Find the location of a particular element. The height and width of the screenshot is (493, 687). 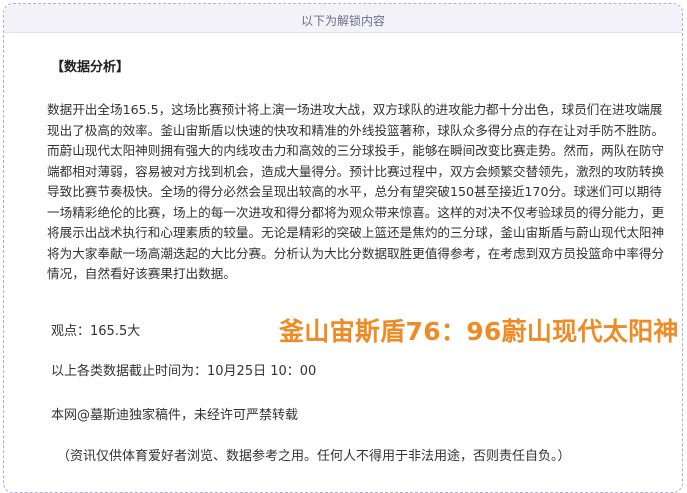

data-cutoff-time: 以上各类数据截止时间为：10月25日 10：00 is located at coordinates (184, 371).